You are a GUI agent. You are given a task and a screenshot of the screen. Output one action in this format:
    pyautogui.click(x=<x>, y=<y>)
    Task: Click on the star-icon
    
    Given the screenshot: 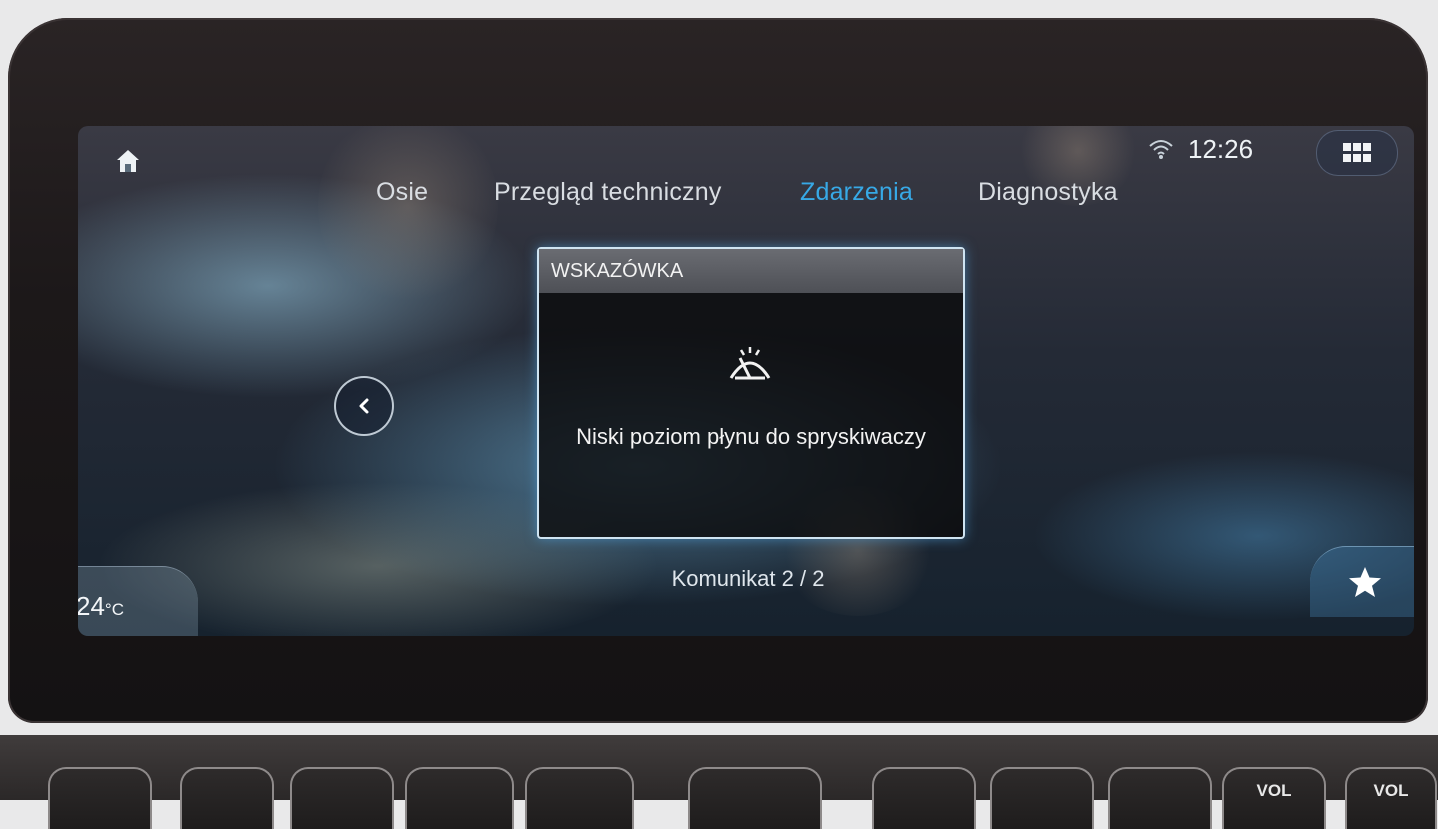 What is the action you would take?
    pyautogui.click(x=1365, y=582)
    